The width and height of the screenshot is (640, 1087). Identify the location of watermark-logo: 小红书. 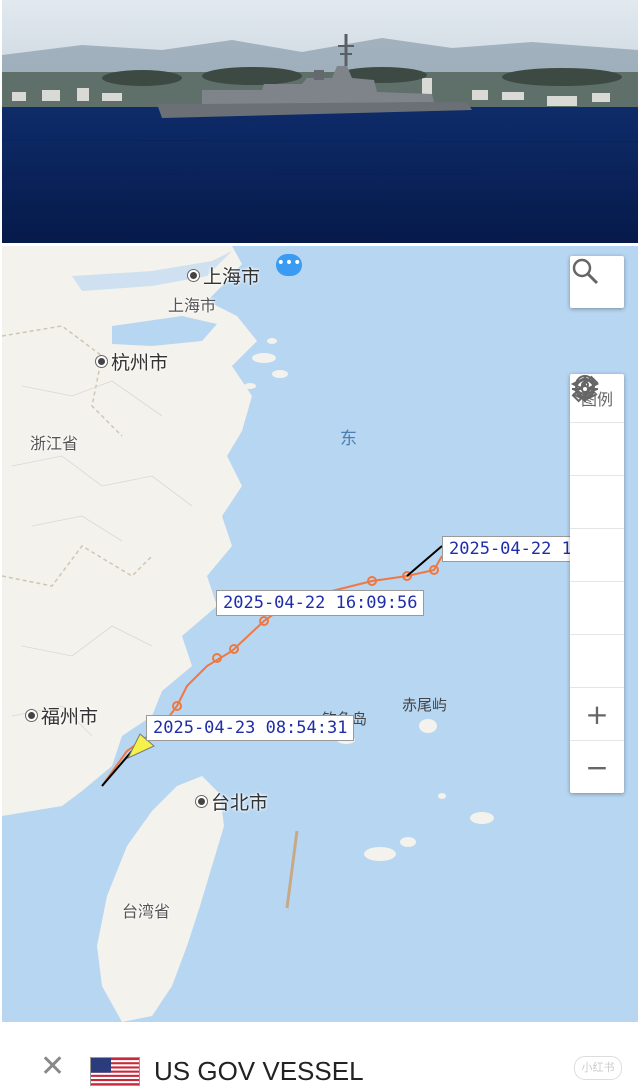
(598, 1068).